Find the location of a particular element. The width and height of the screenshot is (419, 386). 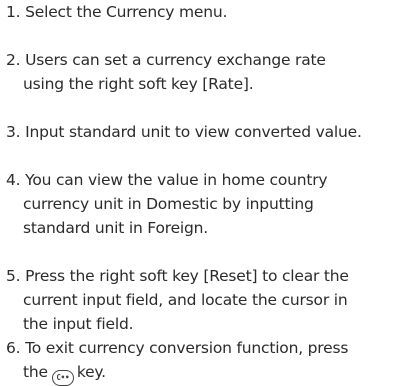

step-3-number: 3. is located at coordinates (13, 132).